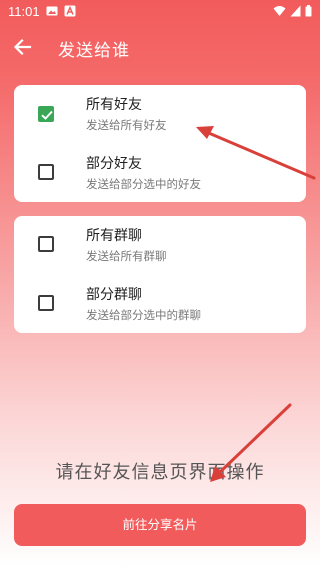 Image resolution: width=320 pixels, height=568 pixels. Describe the element at coordinates (70, 11) in the screenshot. I see `font-icon` at that location.